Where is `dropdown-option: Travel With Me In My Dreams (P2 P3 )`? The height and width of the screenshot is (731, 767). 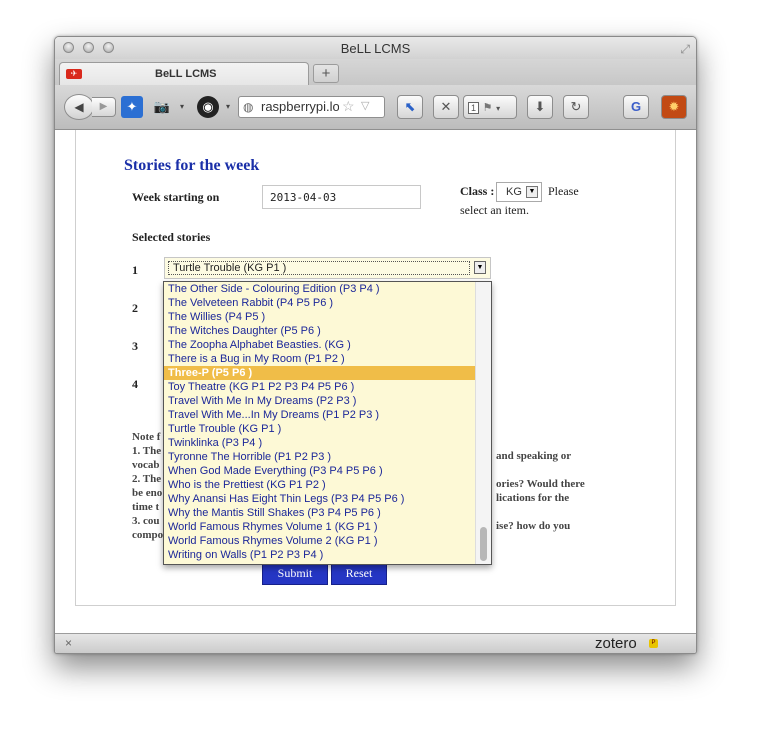 dropdown-option: Travel With Me In My Dreams (P2 P3 ) is located at coordinates (319, 401).